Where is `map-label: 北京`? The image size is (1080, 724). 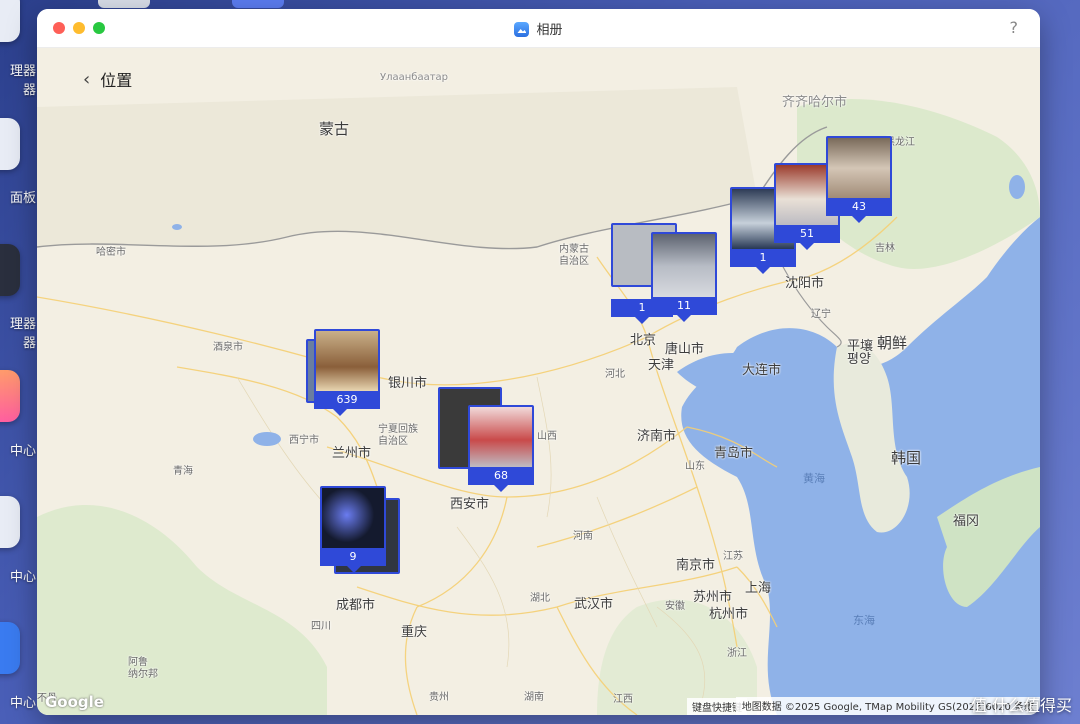
map-label: 北京 is located at coordinates (643, 340).